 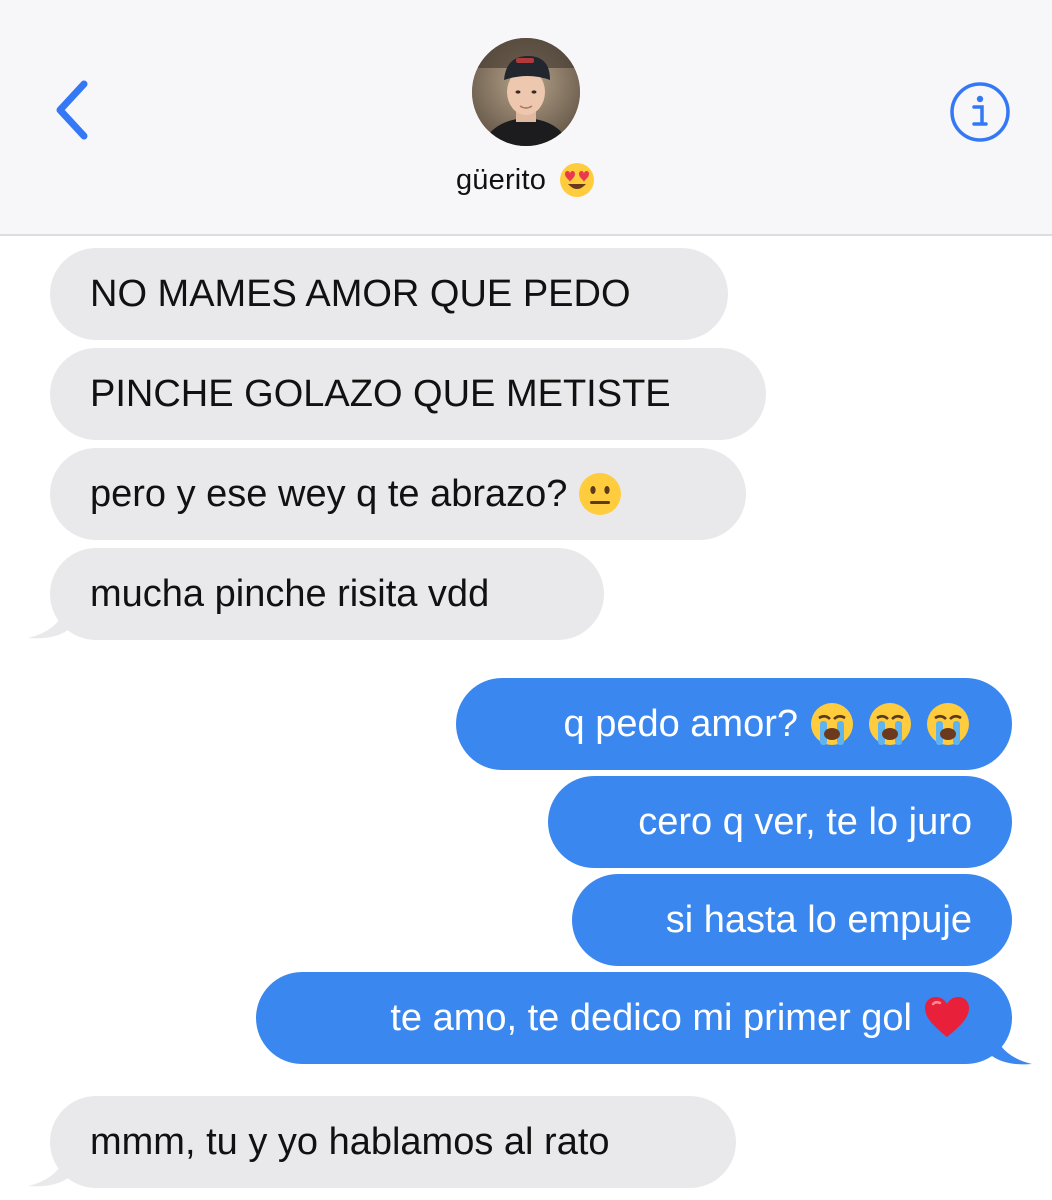 I want to click on contact-name: güerito, so click(x=501, y=179).